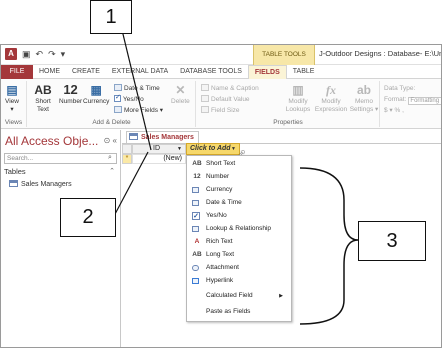 The image size is (442, 348). I want to click on menu-item-currency: Currency, so click(239, 190).